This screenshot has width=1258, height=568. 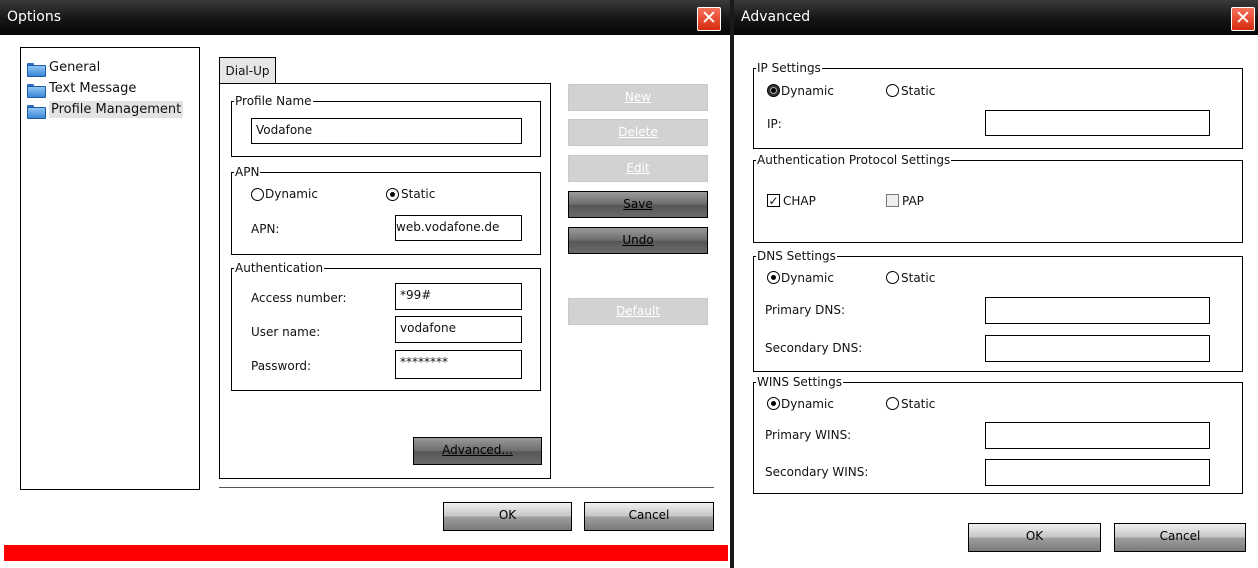 I want to click on wins-dynamic-radio, so click(x=773, y=403).